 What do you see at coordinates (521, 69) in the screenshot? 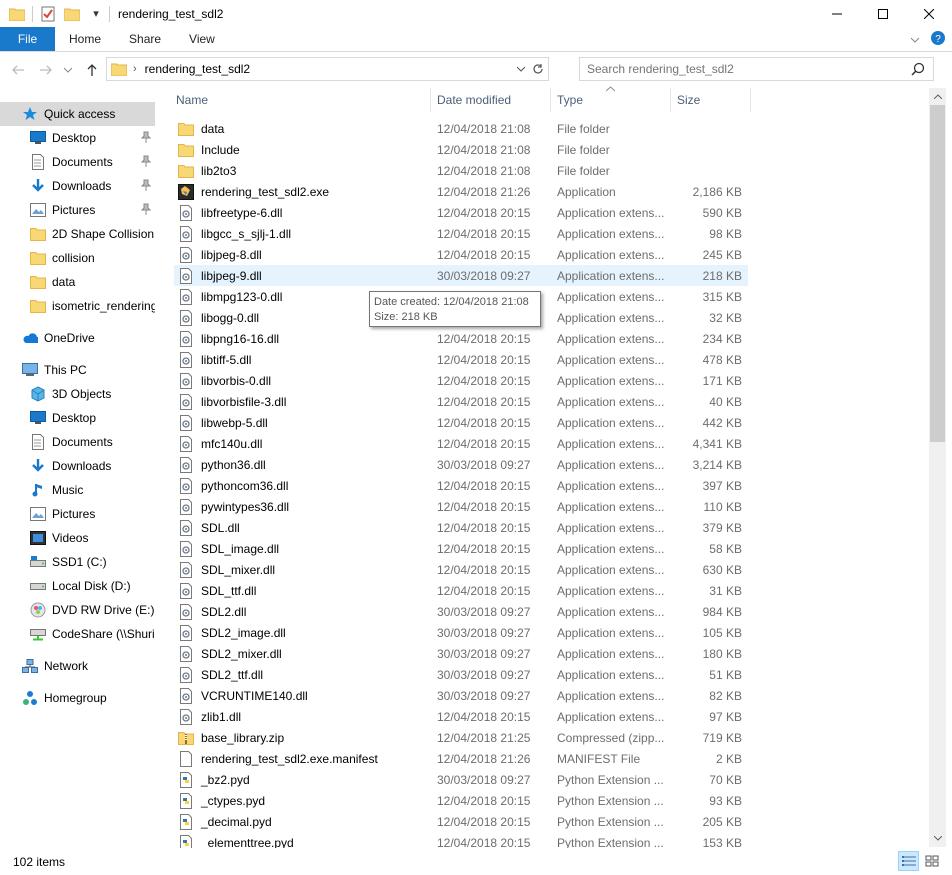
I see `address-dropdown-icon` at bounding box center [521, 69].